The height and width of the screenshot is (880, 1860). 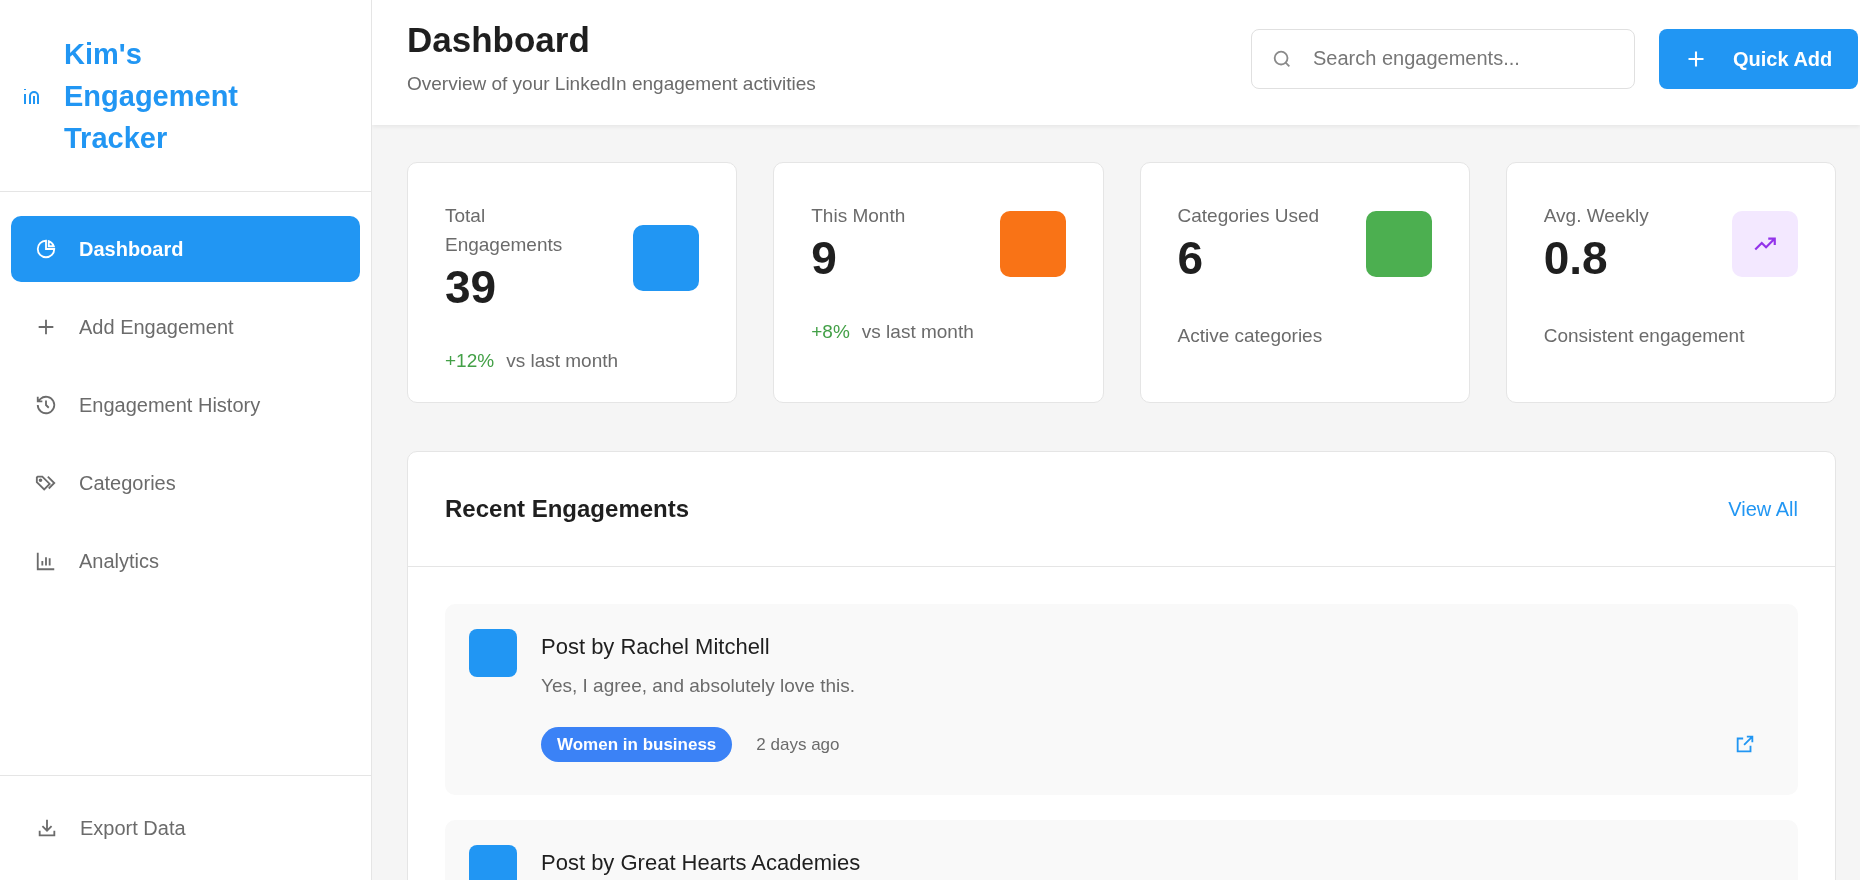 What do you see at coordinates (1191, 258) in the screenshot?
I see `stat-value: 6` at bounding box center [1191, 258].